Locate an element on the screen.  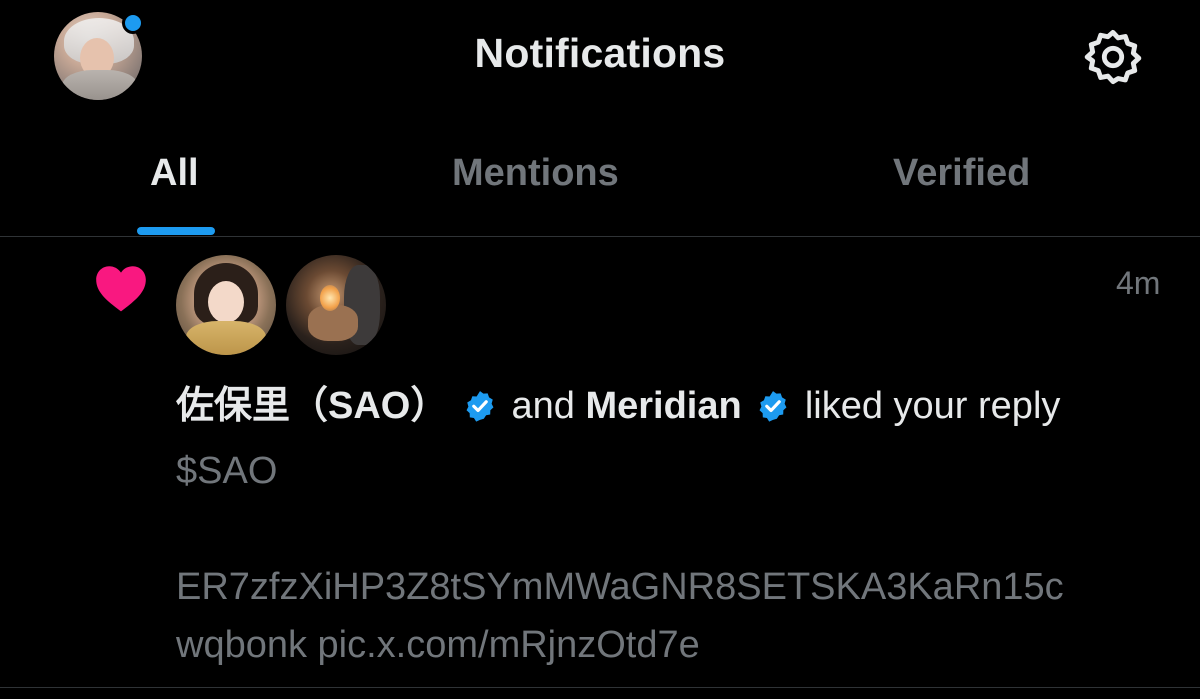
avatar-sao is located at coordinates (226, 305).